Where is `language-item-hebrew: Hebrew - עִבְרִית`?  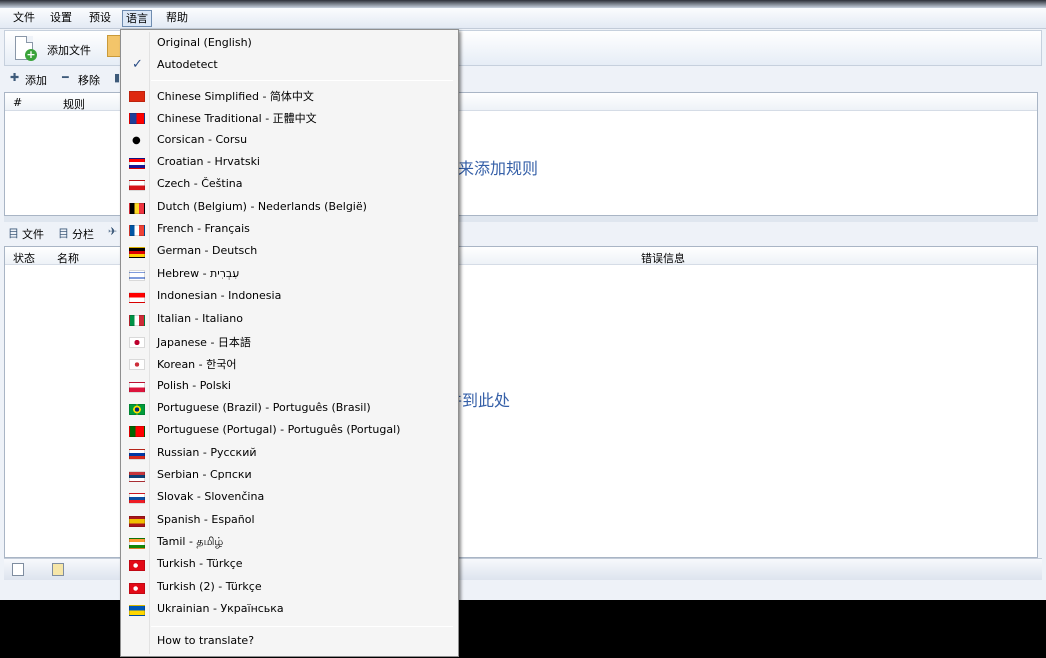 language-item-hebrew: Hebrew - עִבְרִית is located at coordinates (289, 275).